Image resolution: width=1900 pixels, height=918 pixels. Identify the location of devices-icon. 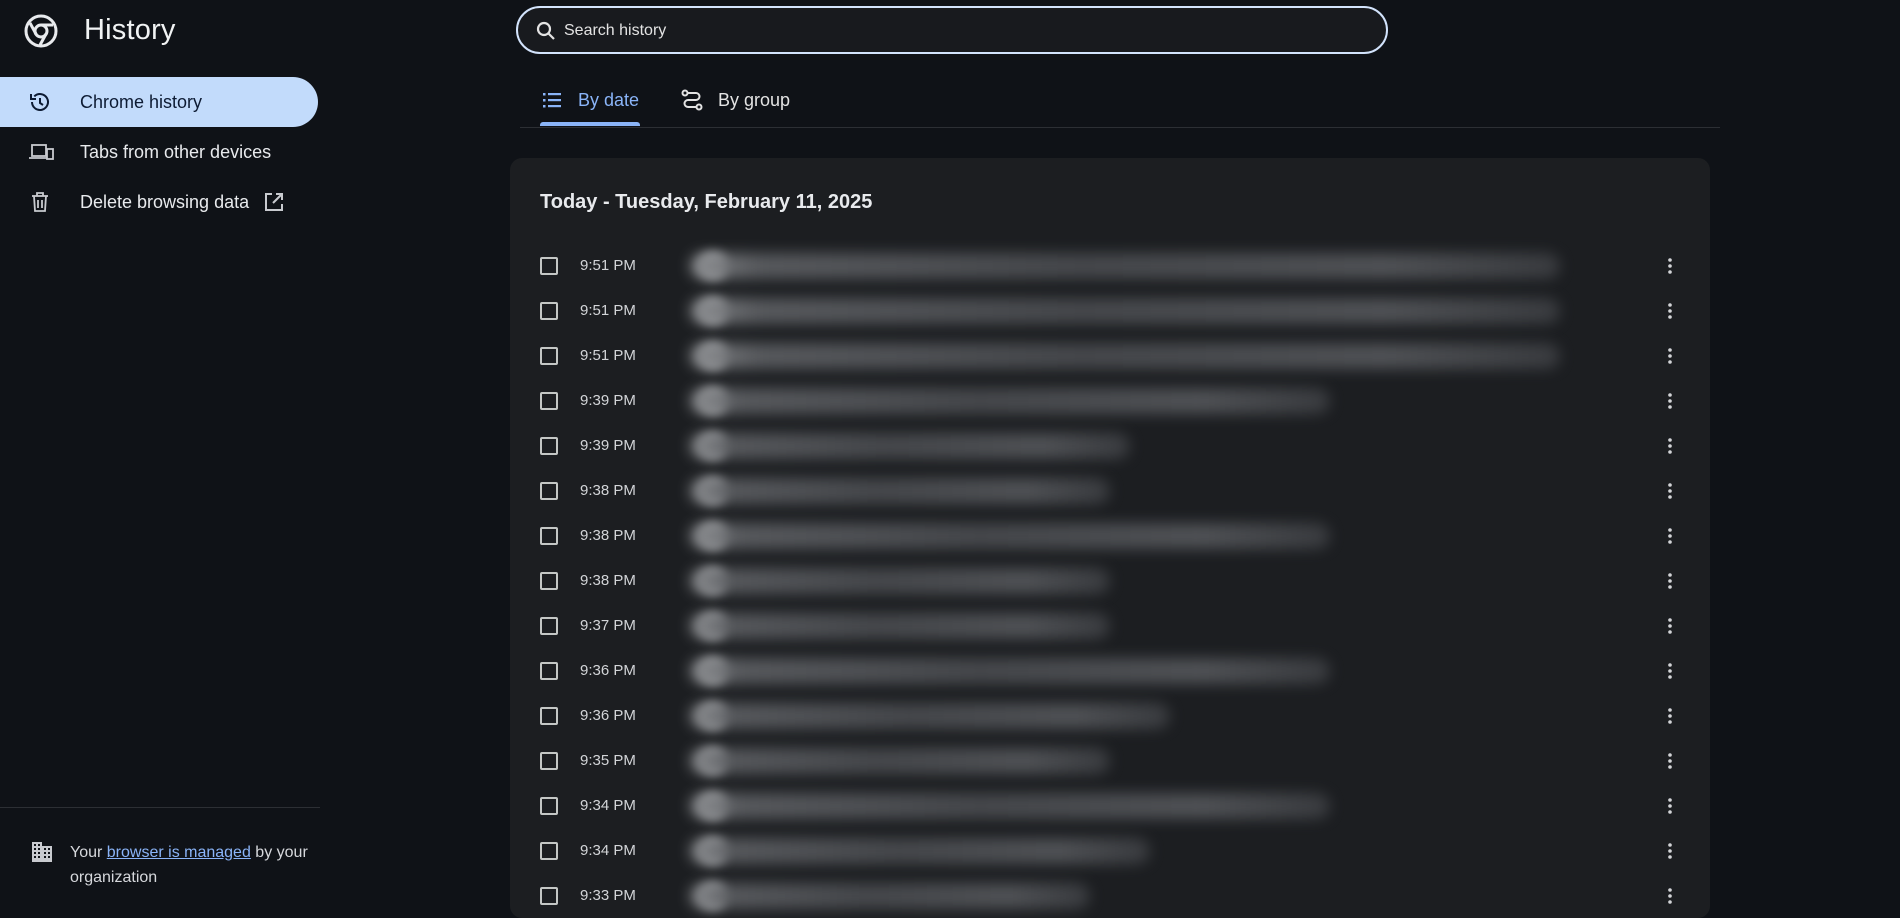
(41, 152).